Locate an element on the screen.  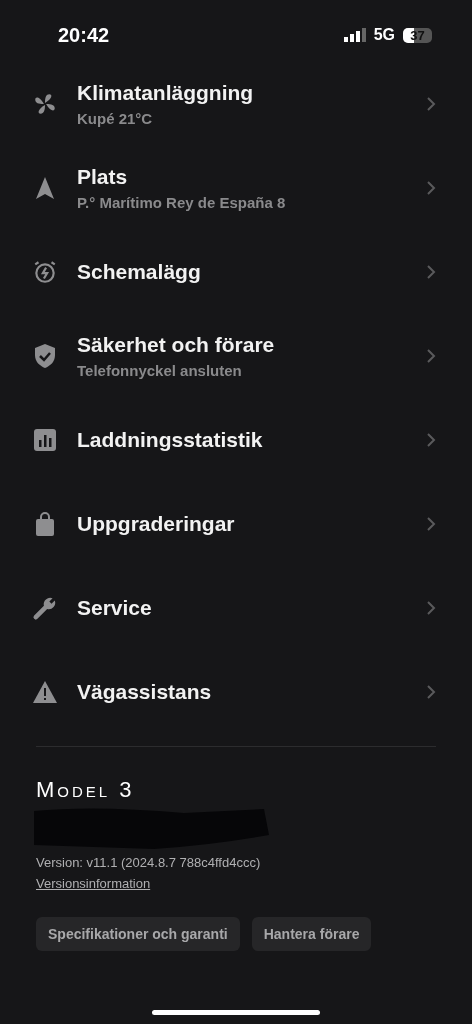
menu-item-subtitle: Telefonnyckel ansluten is located at coordinates (160, 370).